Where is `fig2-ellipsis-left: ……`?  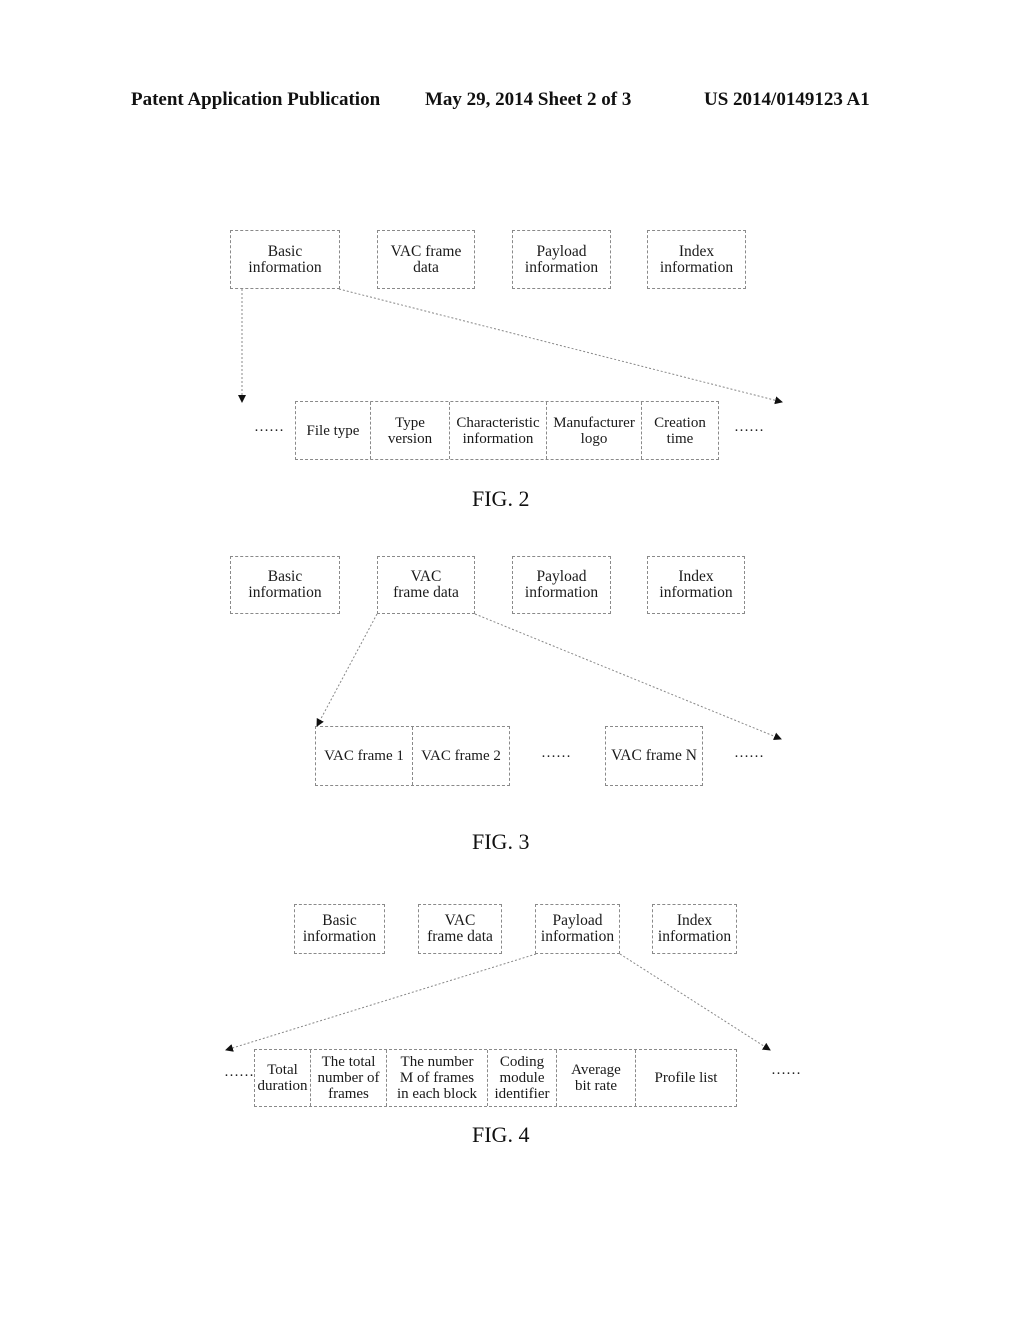
fig2-ellipsis-left: …… is located at coordinates (269, 427).